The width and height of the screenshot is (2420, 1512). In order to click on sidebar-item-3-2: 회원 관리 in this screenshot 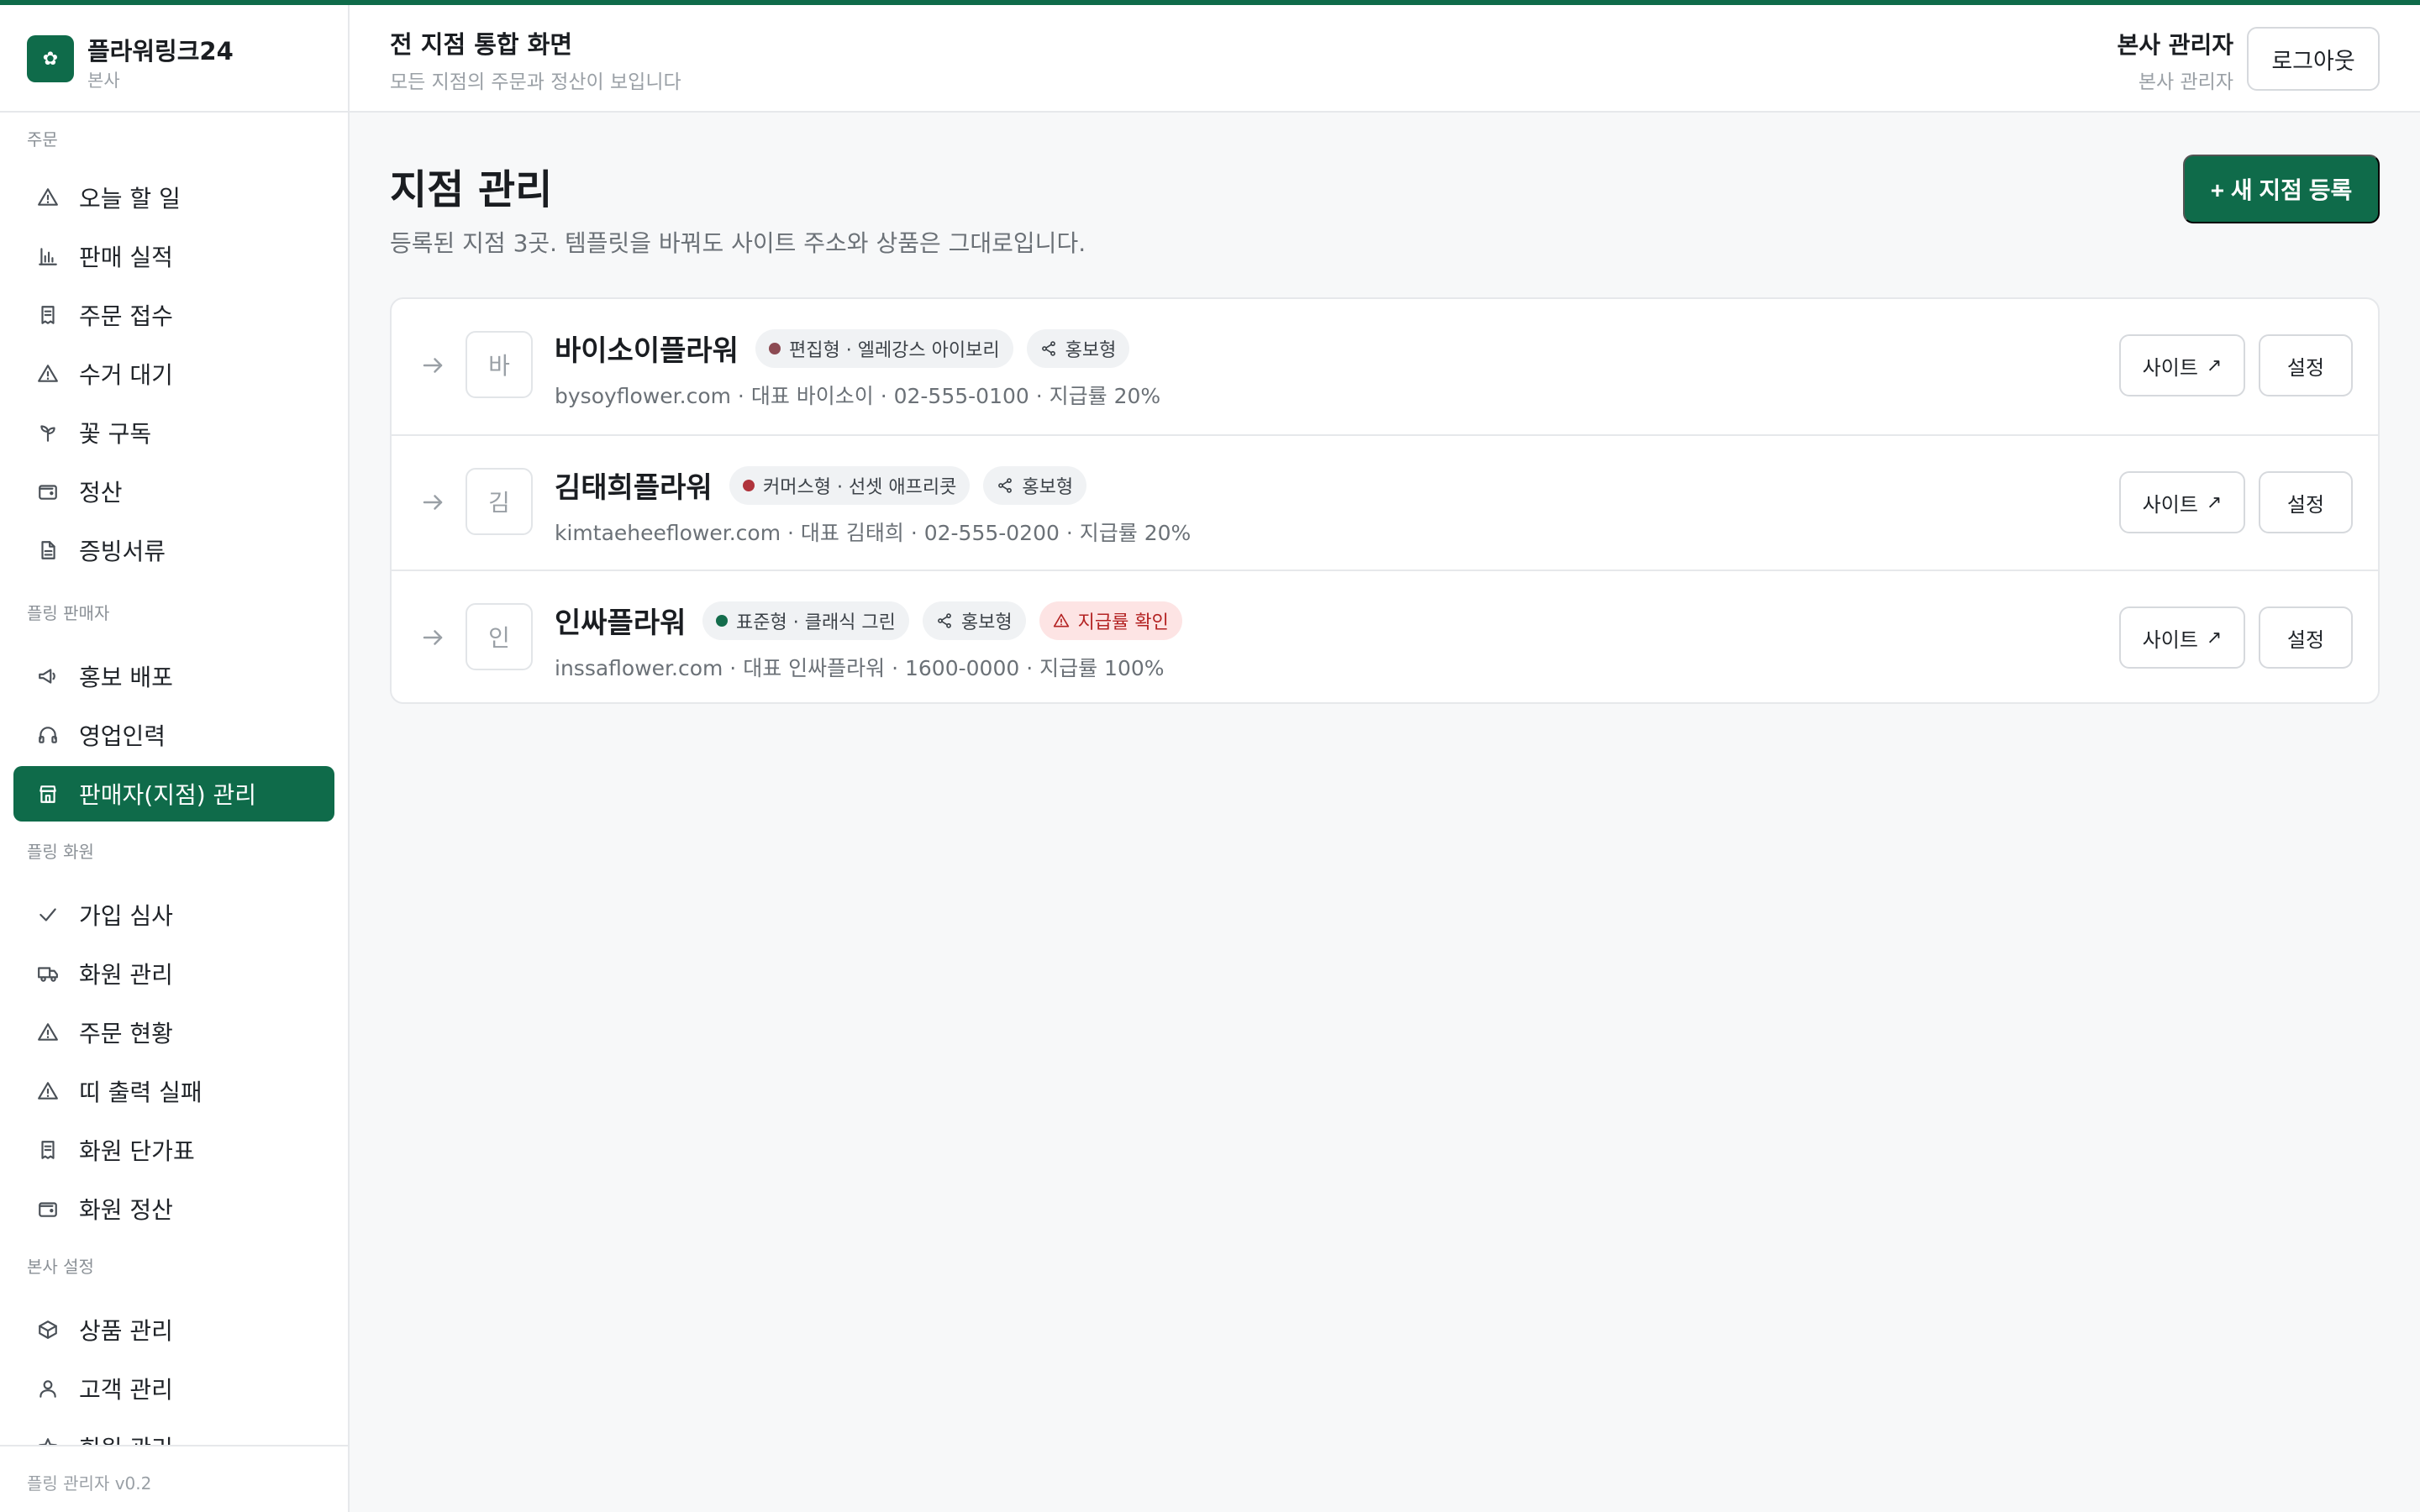, I will do `click(173, 1434)`.